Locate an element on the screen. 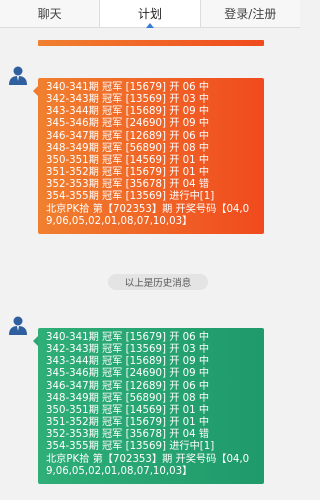  tab-login-register: 登录/注册 is located at coordinates (250, 13).